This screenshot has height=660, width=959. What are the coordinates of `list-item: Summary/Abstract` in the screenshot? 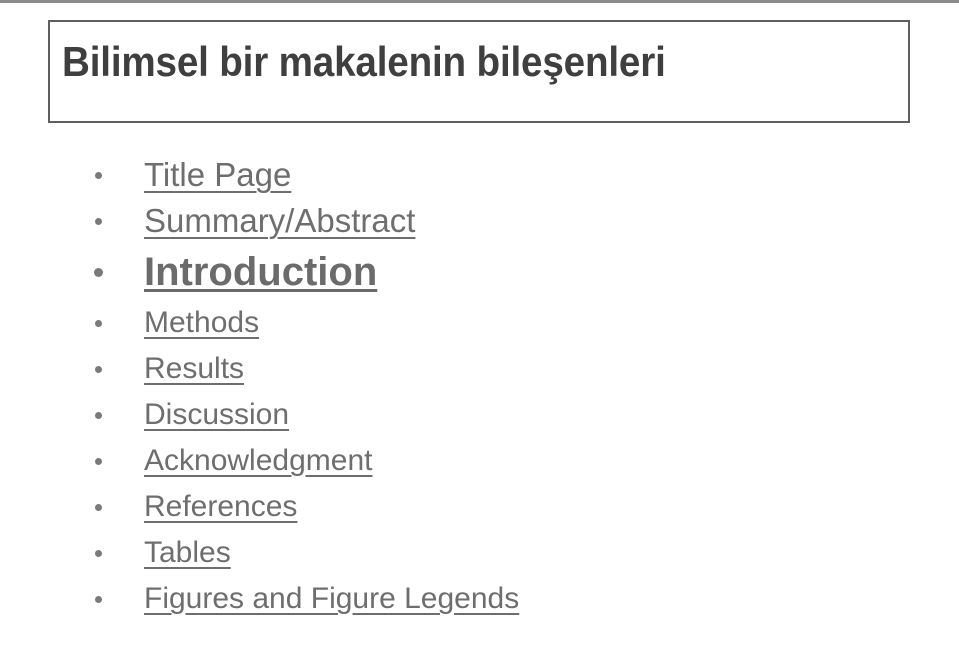 It's located at (479, 221).